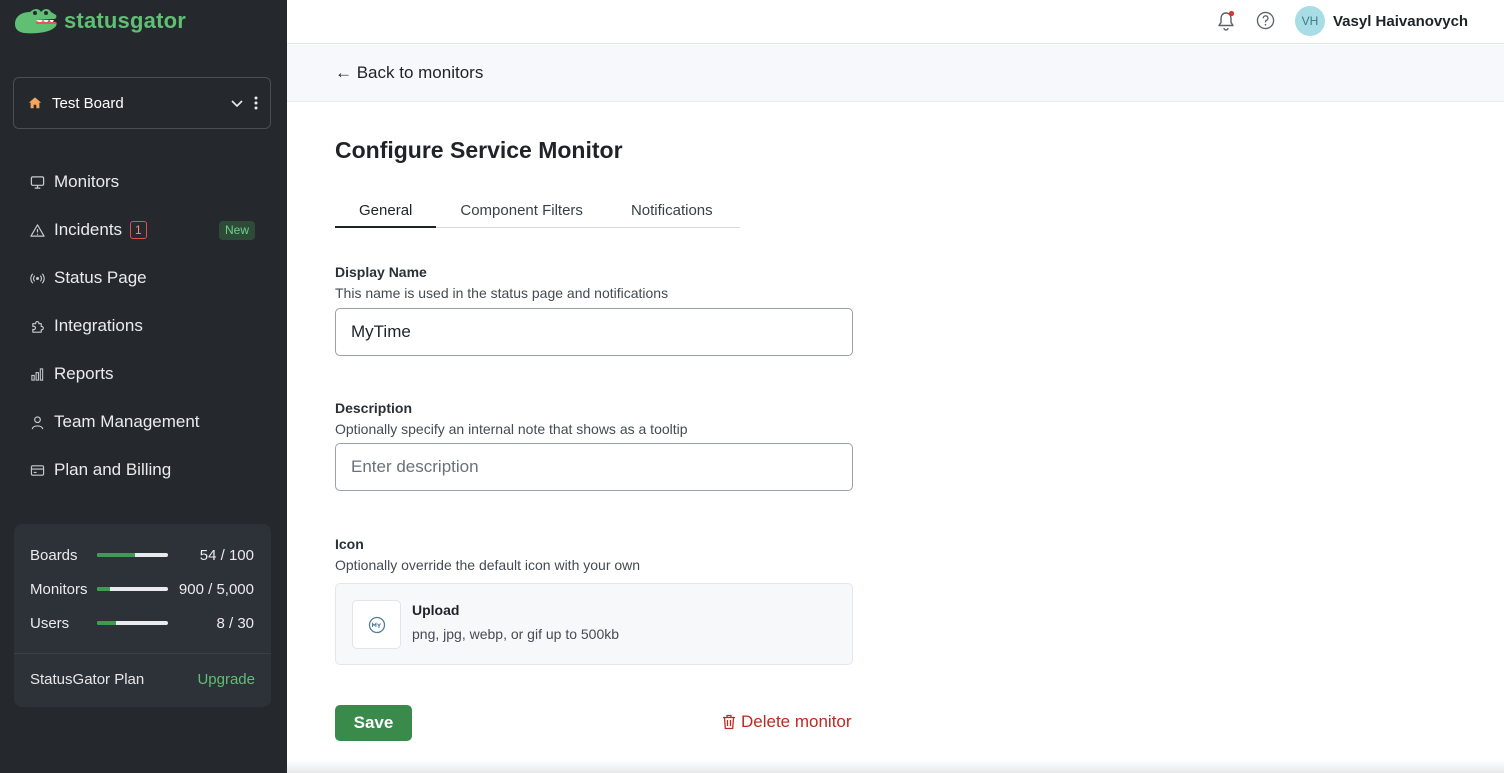 The width and height of the screenshot is (1504, 773). Describe the element at coordinates (87, 679) in the screenshot. I see `plan-name: StatusGator Plan` at that location.